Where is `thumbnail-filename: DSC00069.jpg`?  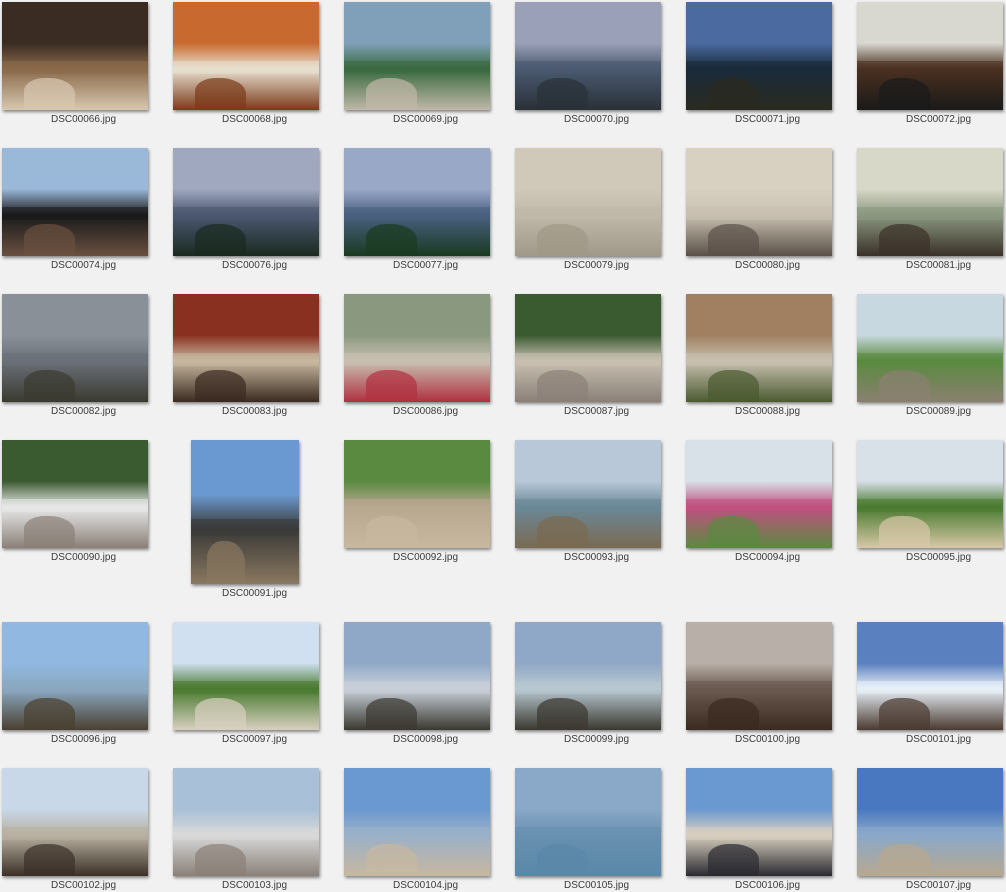
thumbnail-filename: DSC00069.jpg is located at coordinates (425, 119).